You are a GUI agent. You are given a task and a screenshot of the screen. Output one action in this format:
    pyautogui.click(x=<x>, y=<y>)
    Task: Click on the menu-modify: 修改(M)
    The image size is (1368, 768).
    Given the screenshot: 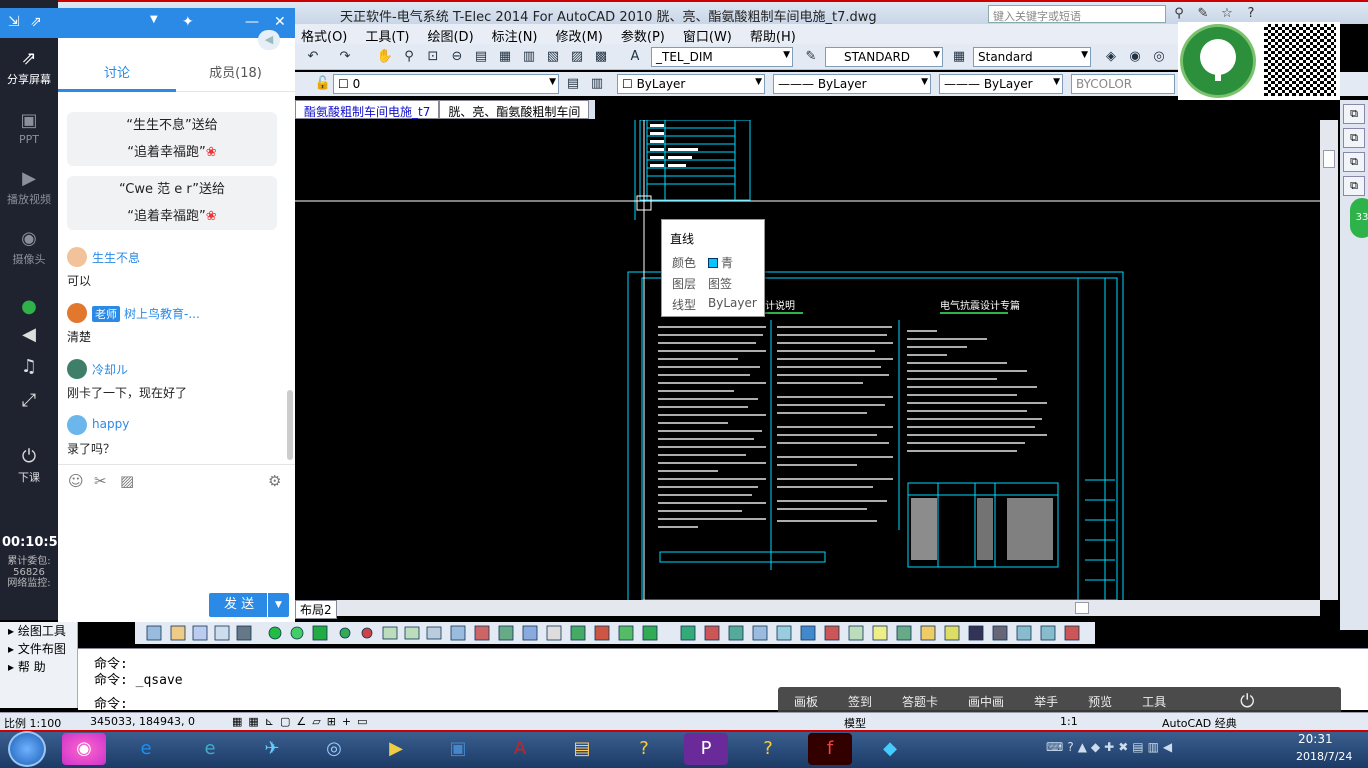 What is the action you would take?
    pyautogui.click(x=582, y=34)
    